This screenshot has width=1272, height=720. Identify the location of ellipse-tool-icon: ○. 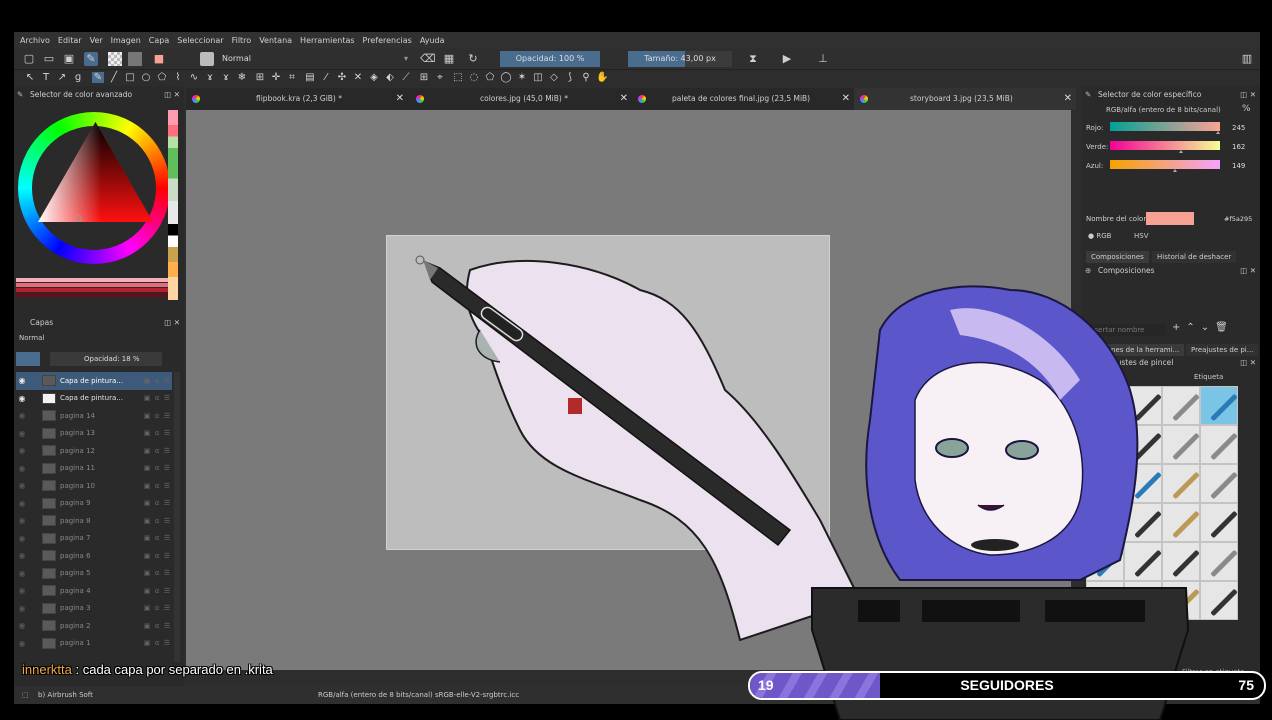
(146, 77).